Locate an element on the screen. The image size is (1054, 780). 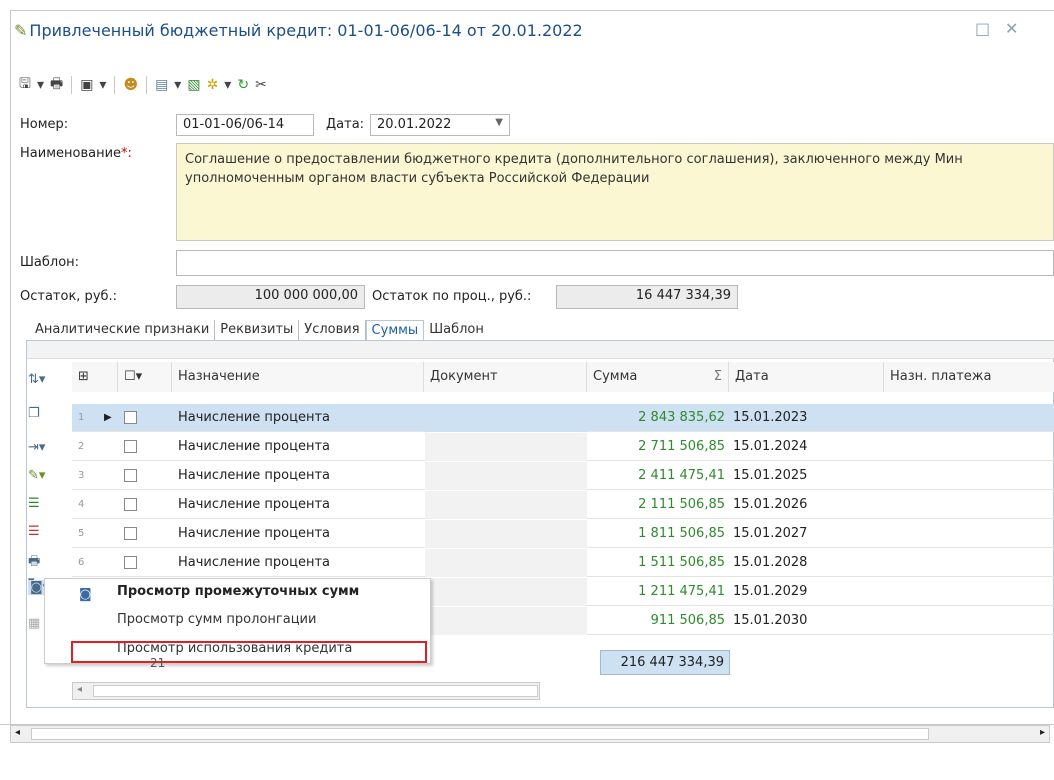
menu-item-prolongation-sums: Просмотр сумм пролонгации is located at coordinates (216, 619).